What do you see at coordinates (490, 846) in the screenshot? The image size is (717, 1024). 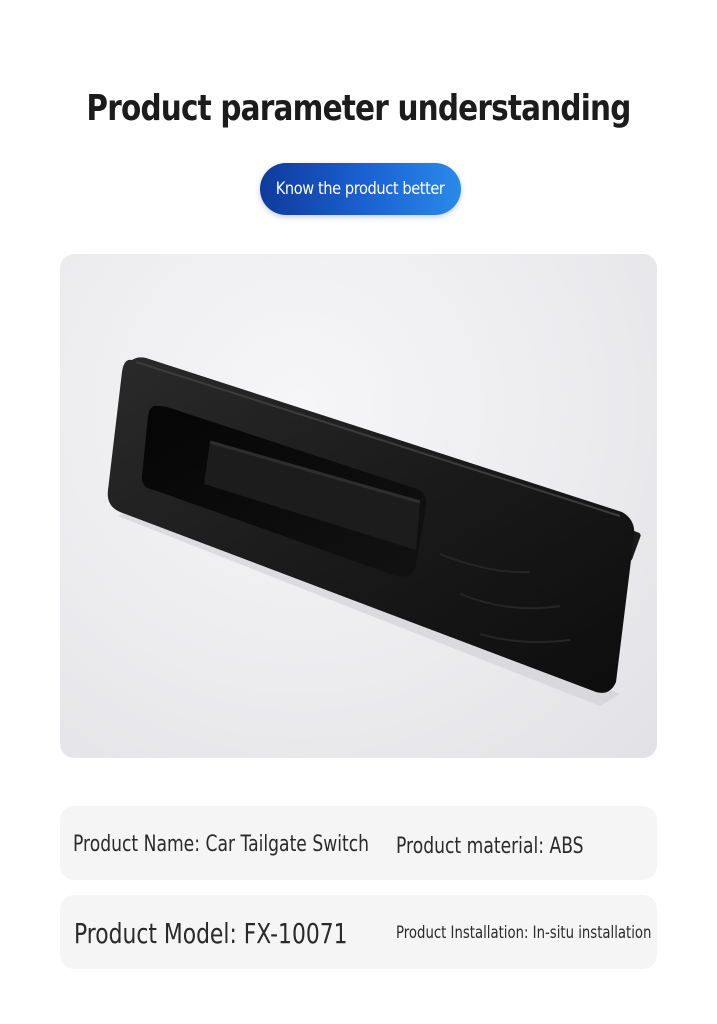 I see `product-material: Product material: ABS` at bounding box center [490, 846].